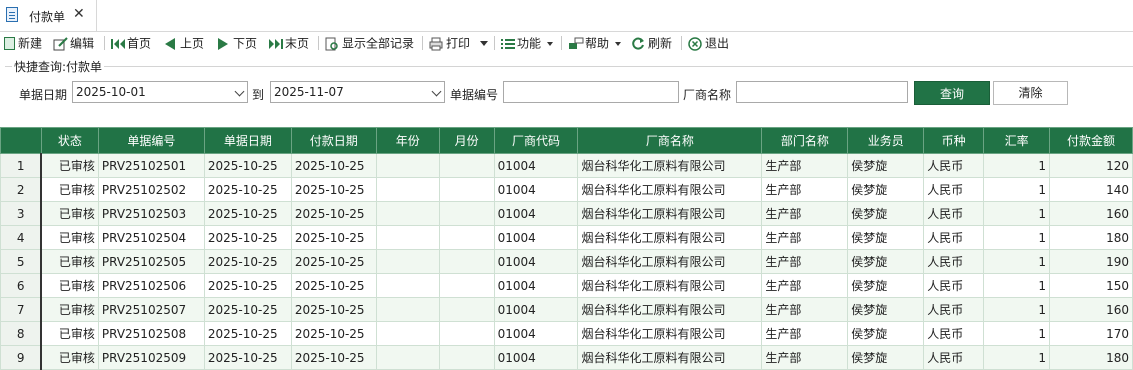  What do you see at coordinates (886, 140) in the screenshot?
I see `column-header: 业务员` at bounding box center [886, 140].